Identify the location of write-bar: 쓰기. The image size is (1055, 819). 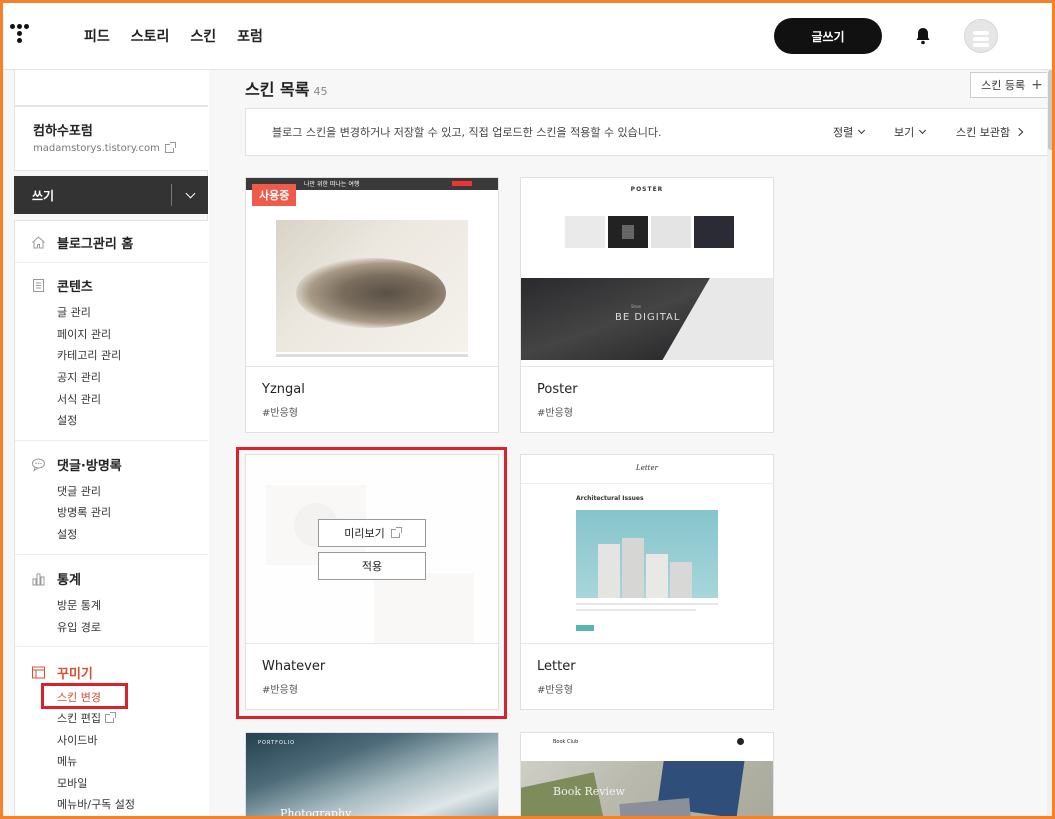
(111, 195).